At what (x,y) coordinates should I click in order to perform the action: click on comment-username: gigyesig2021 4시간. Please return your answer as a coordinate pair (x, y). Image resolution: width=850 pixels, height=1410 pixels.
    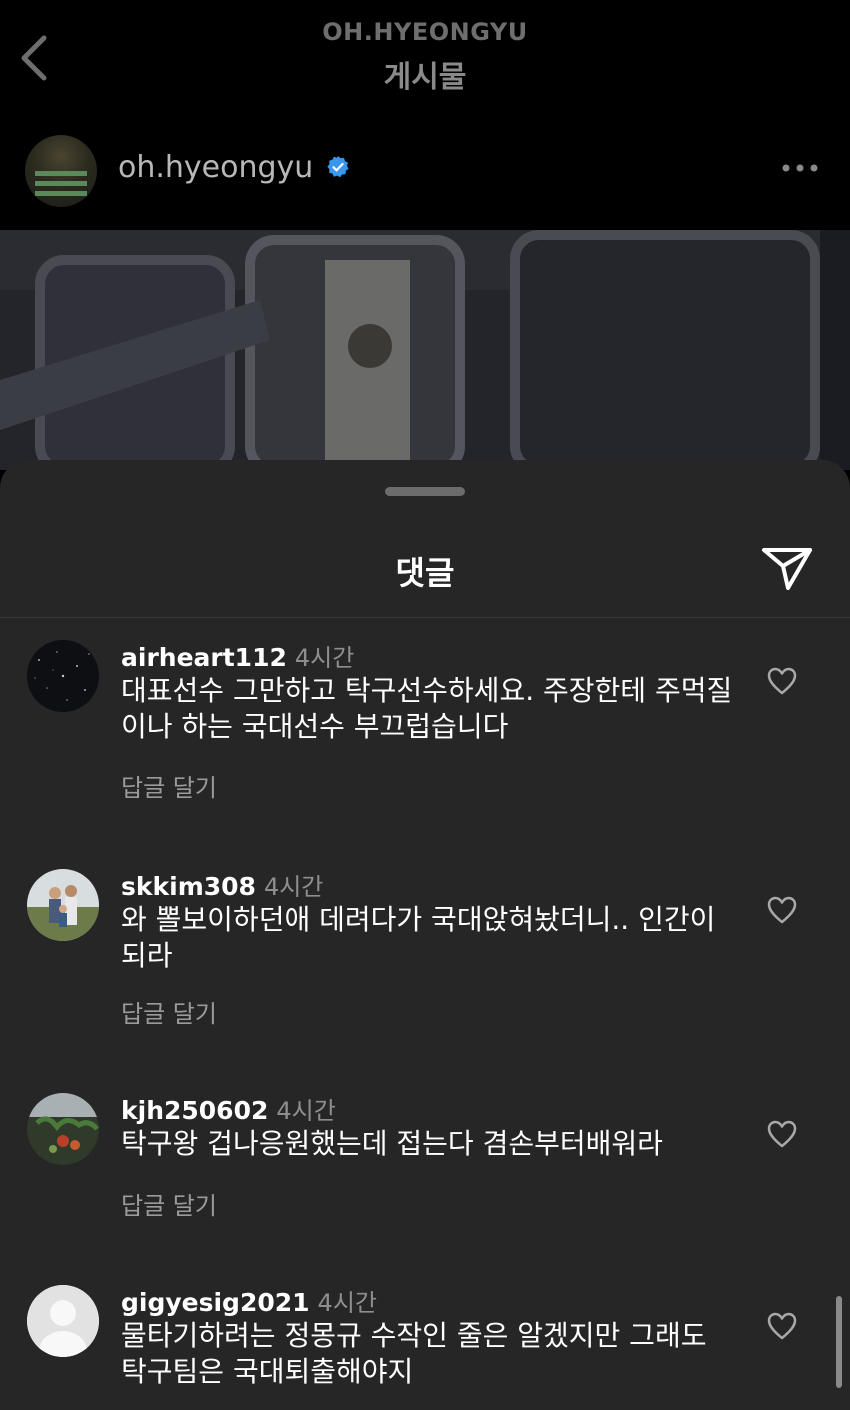
    Looking at the image, I should click on (249, 1300).